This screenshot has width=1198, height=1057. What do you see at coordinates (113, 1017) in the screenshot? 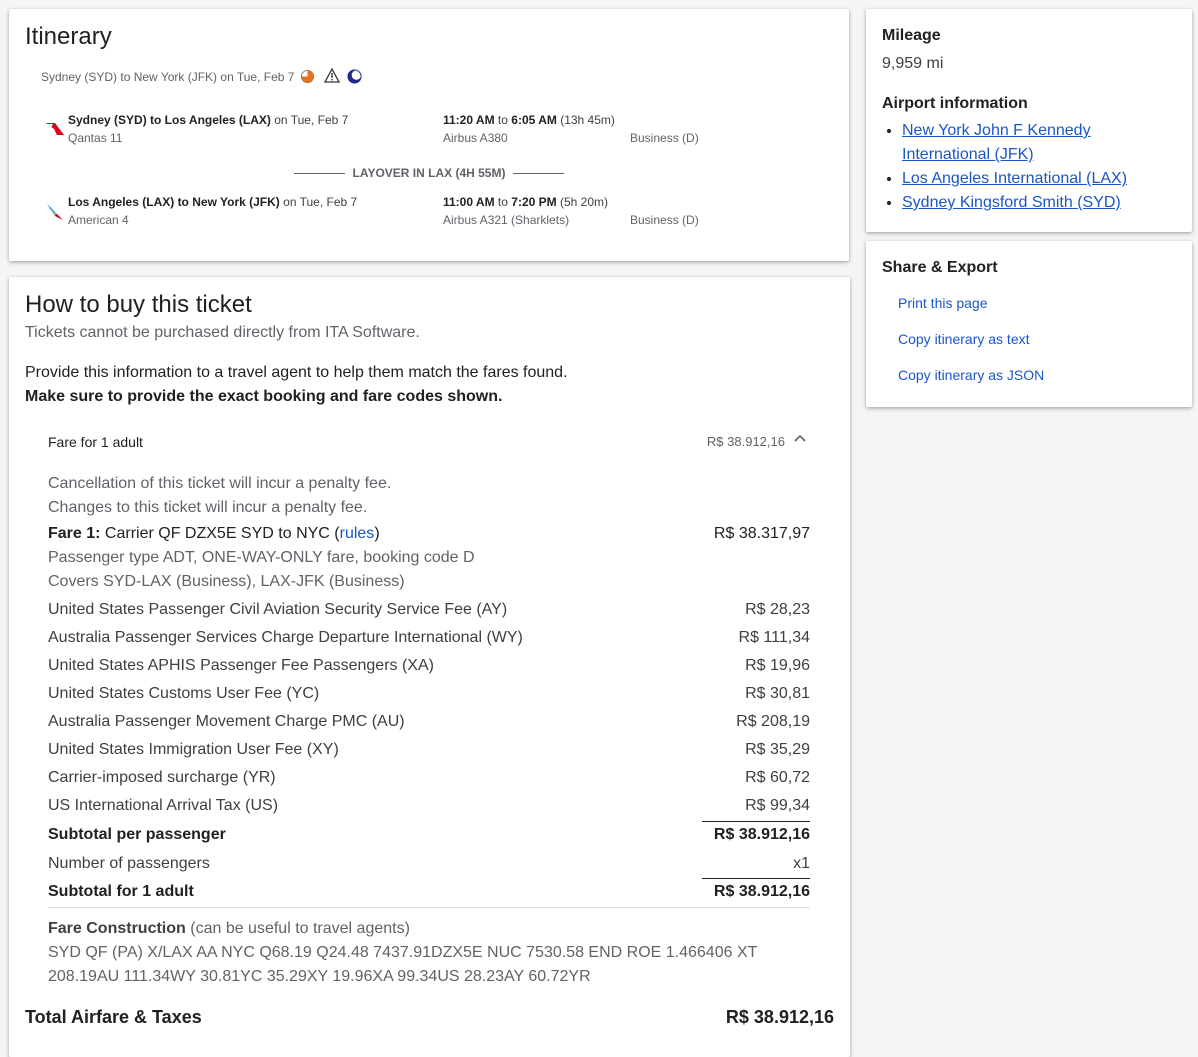
I see `total-label: Total Airfare & Taxes` at bounding box center [113, 1017].